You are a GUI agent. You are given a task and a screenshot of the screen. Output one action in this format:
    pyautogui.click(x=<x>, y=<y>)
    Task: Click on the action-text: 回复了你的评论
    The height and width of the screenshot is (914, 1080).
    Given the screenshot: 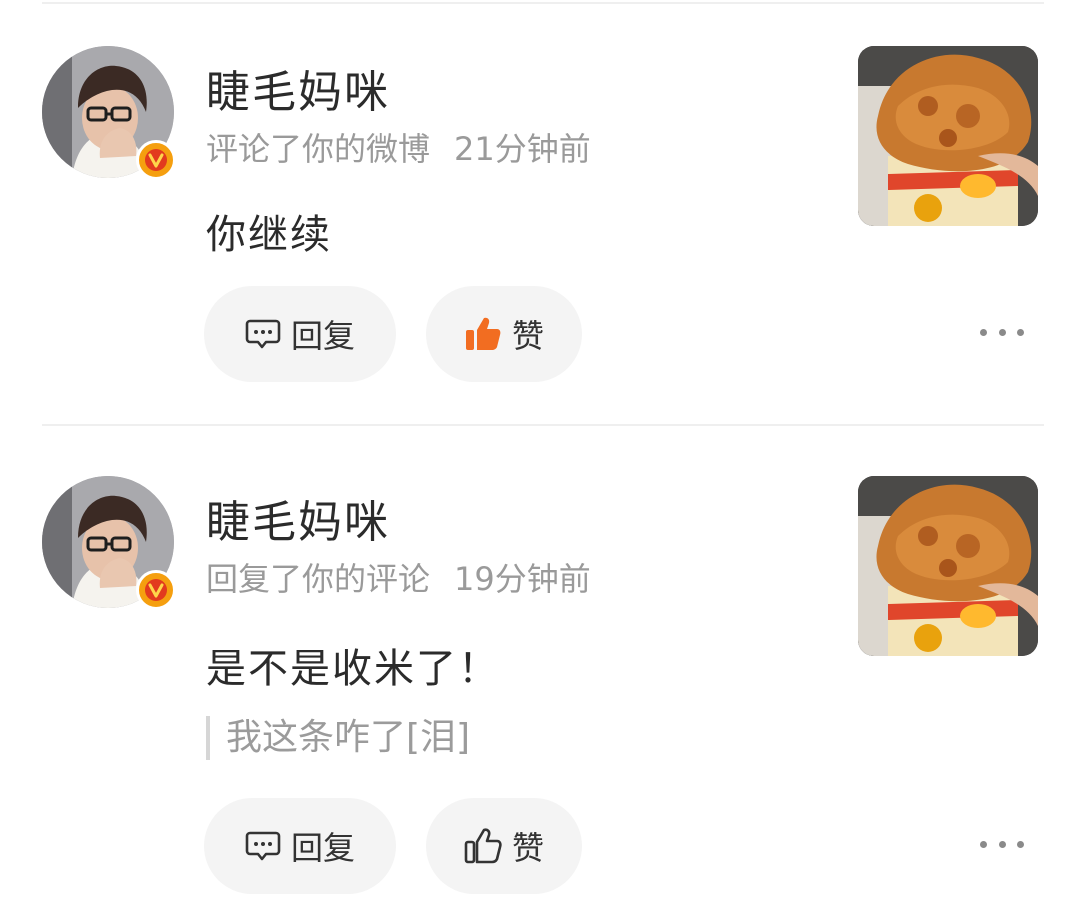 What is the action you would take?
    pyautogui.click(x=318, y=579)
    